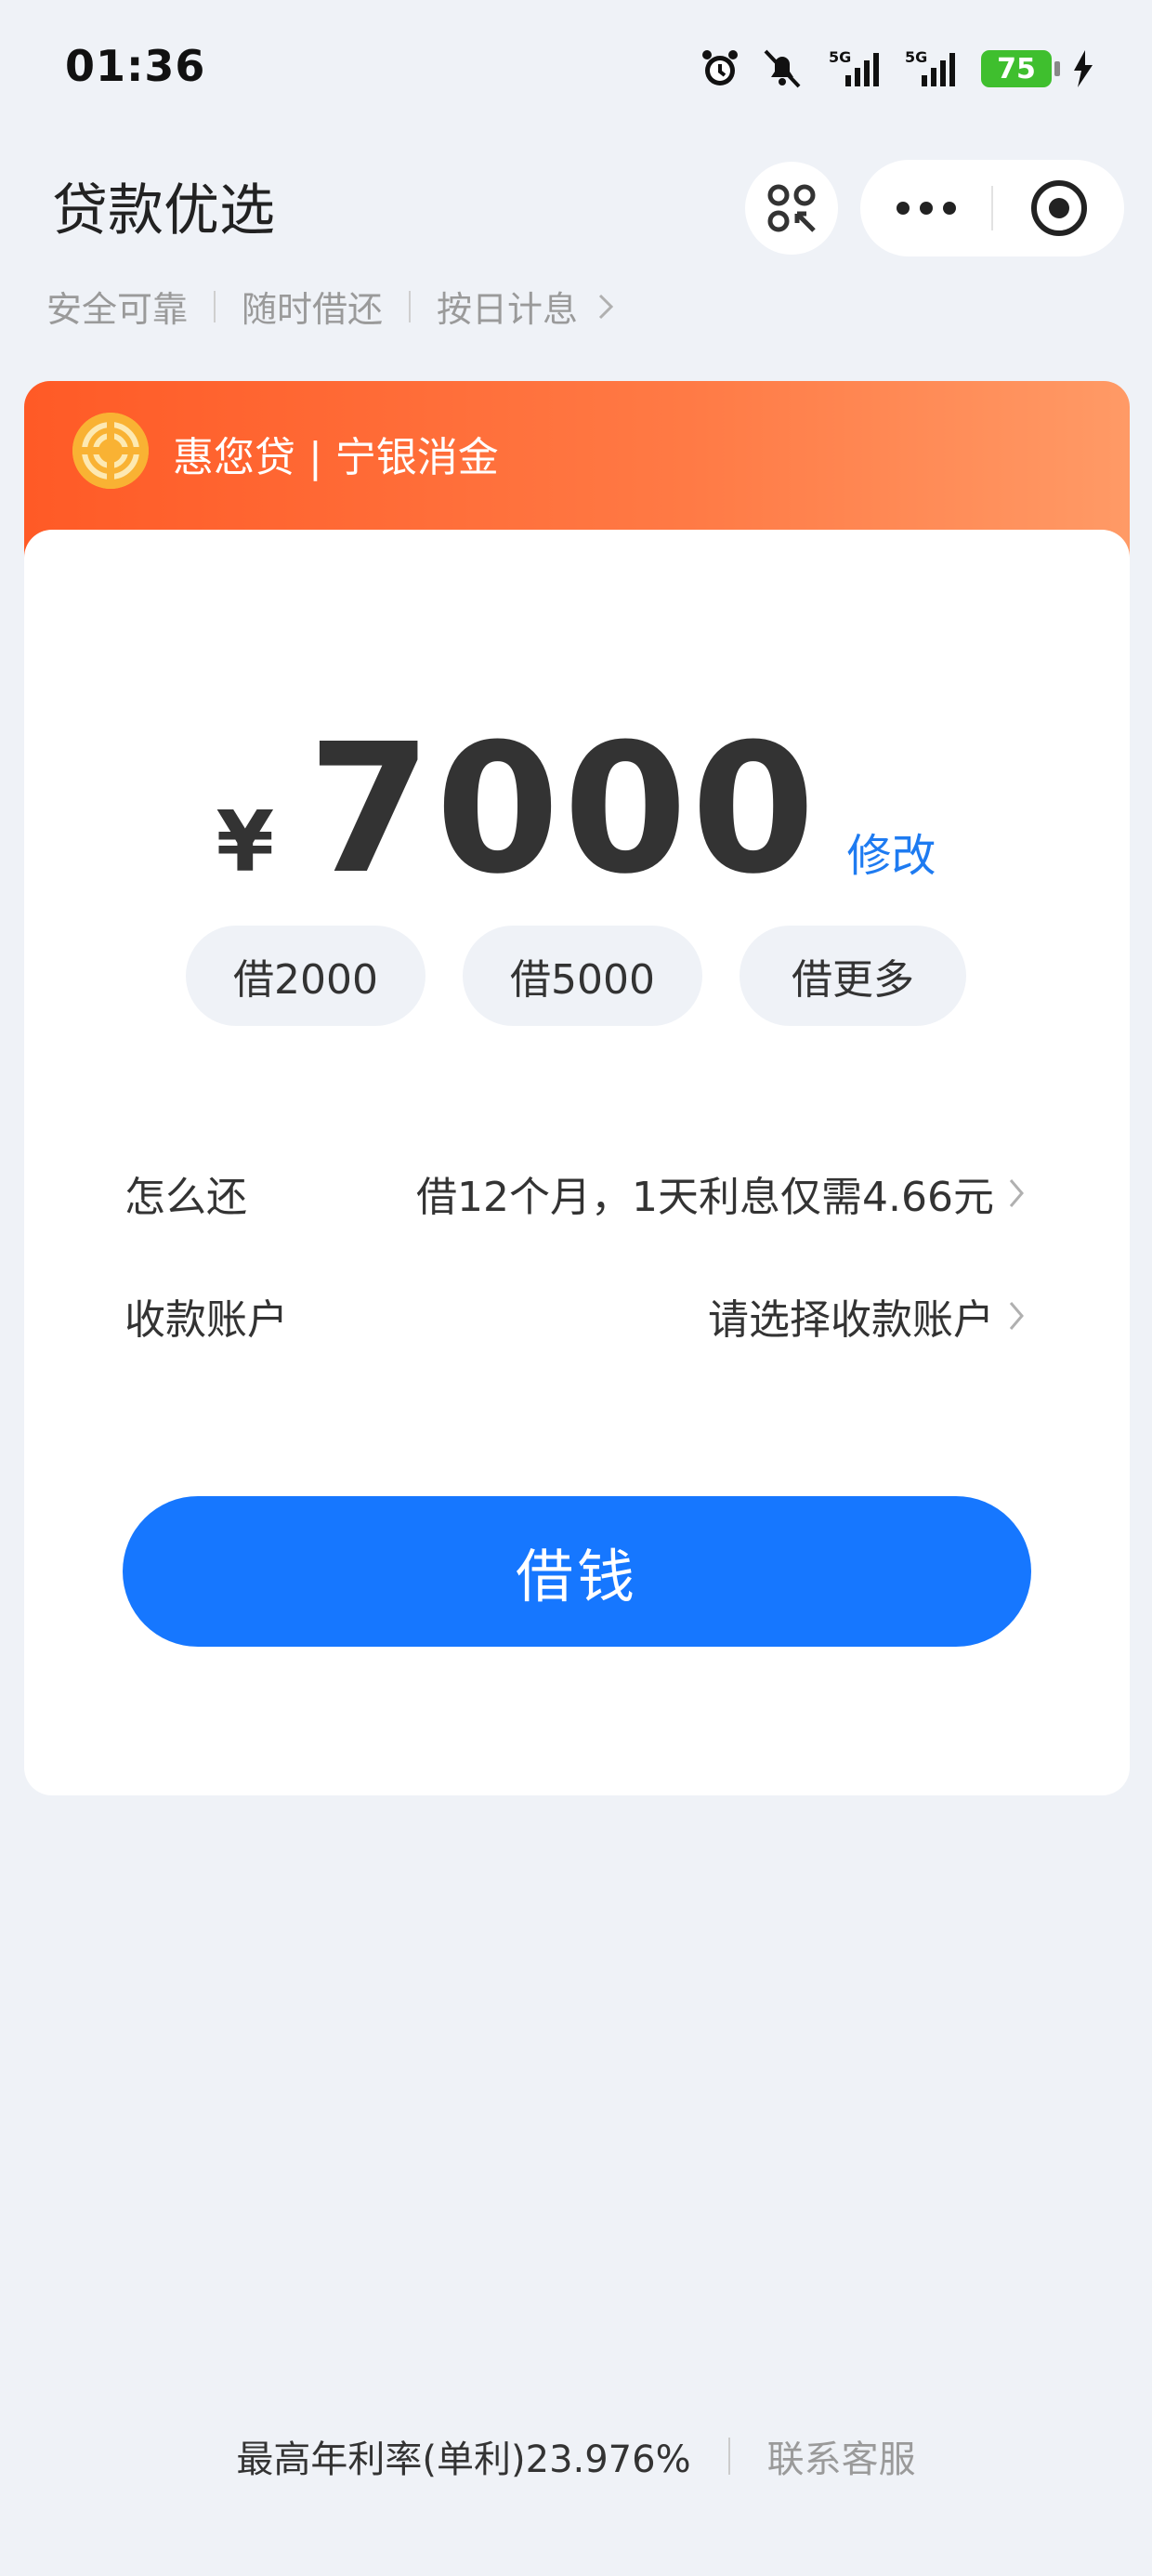 Image resolution: width=1152 pixels, height=2576 pixels. I want to click on modify-amount-link: 修改, so click(891, 851).